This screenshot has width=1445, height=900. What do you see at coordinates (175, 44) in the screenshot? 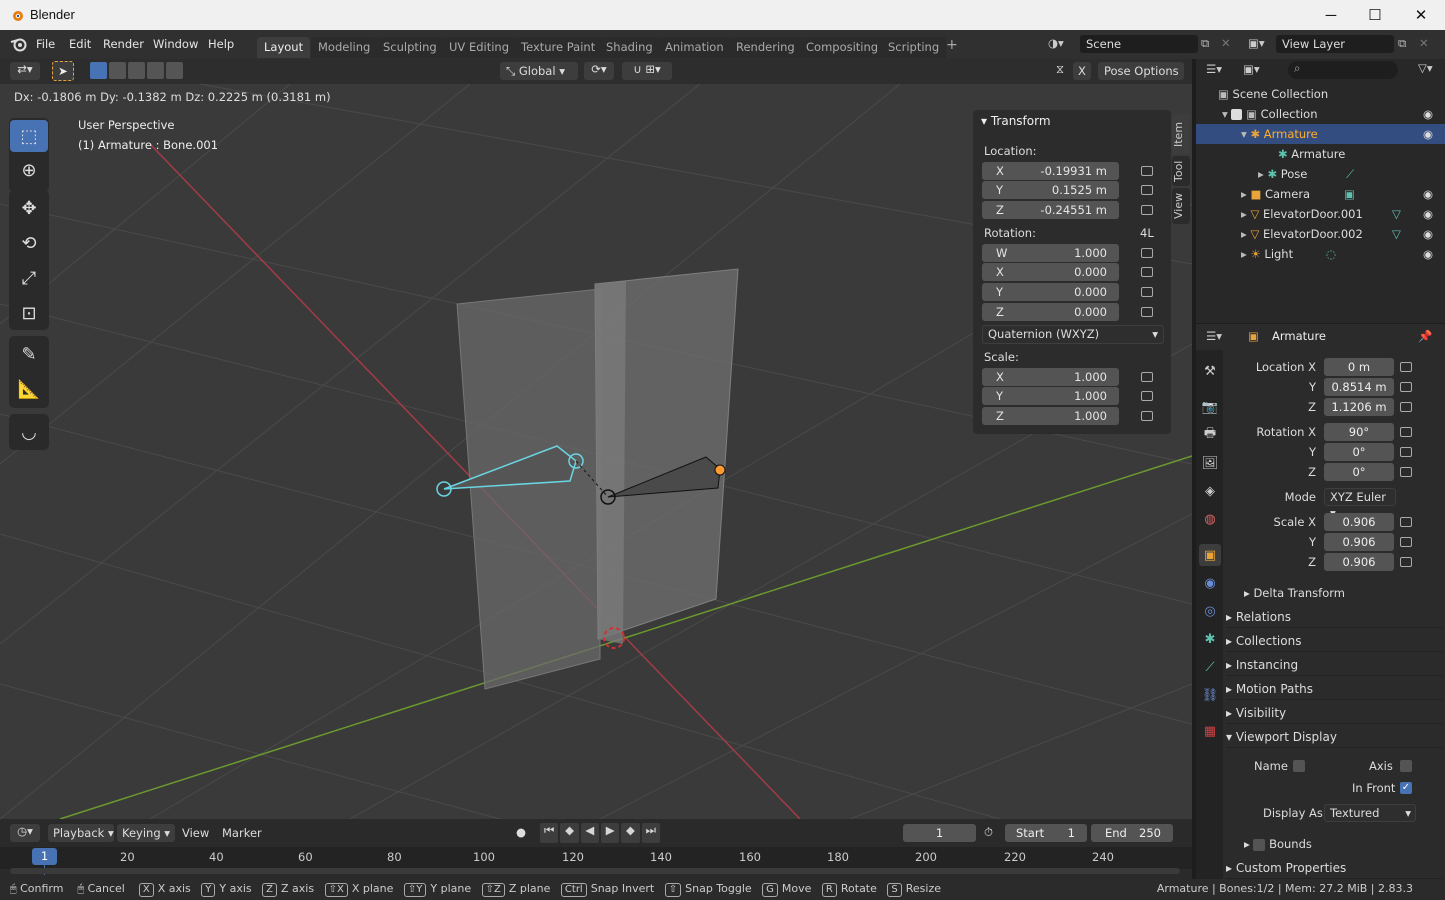
I see `menu-window: Window` at bounding box center [175, 44].